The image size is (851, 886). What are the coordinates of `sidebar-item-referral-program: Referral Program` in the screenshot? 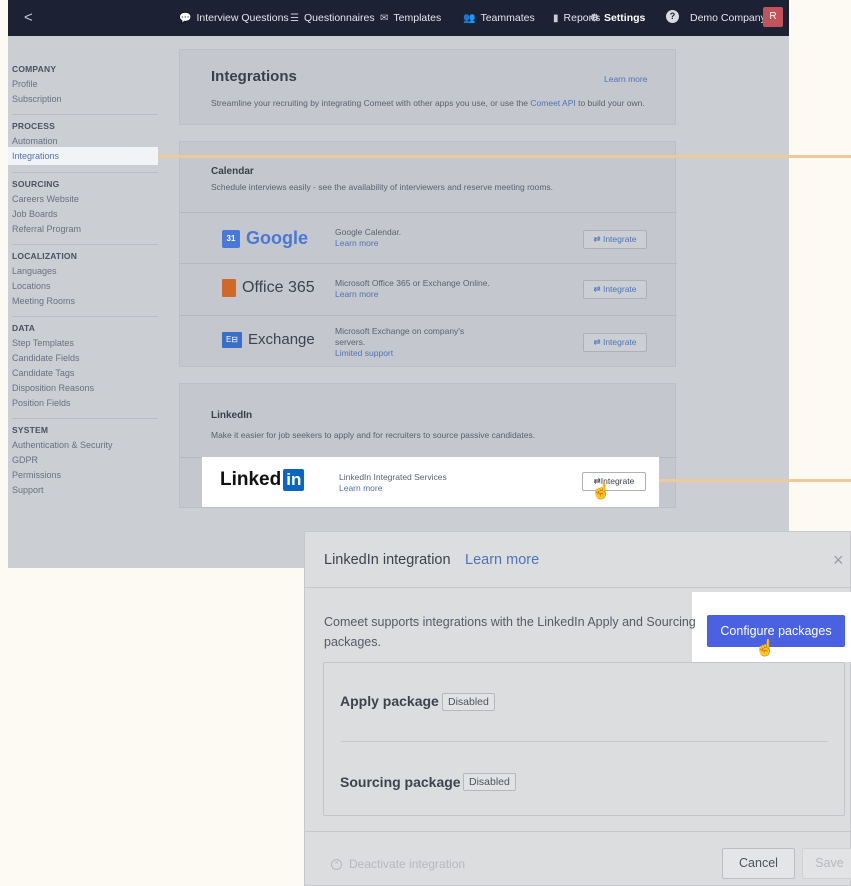 It's located at (46, 229).